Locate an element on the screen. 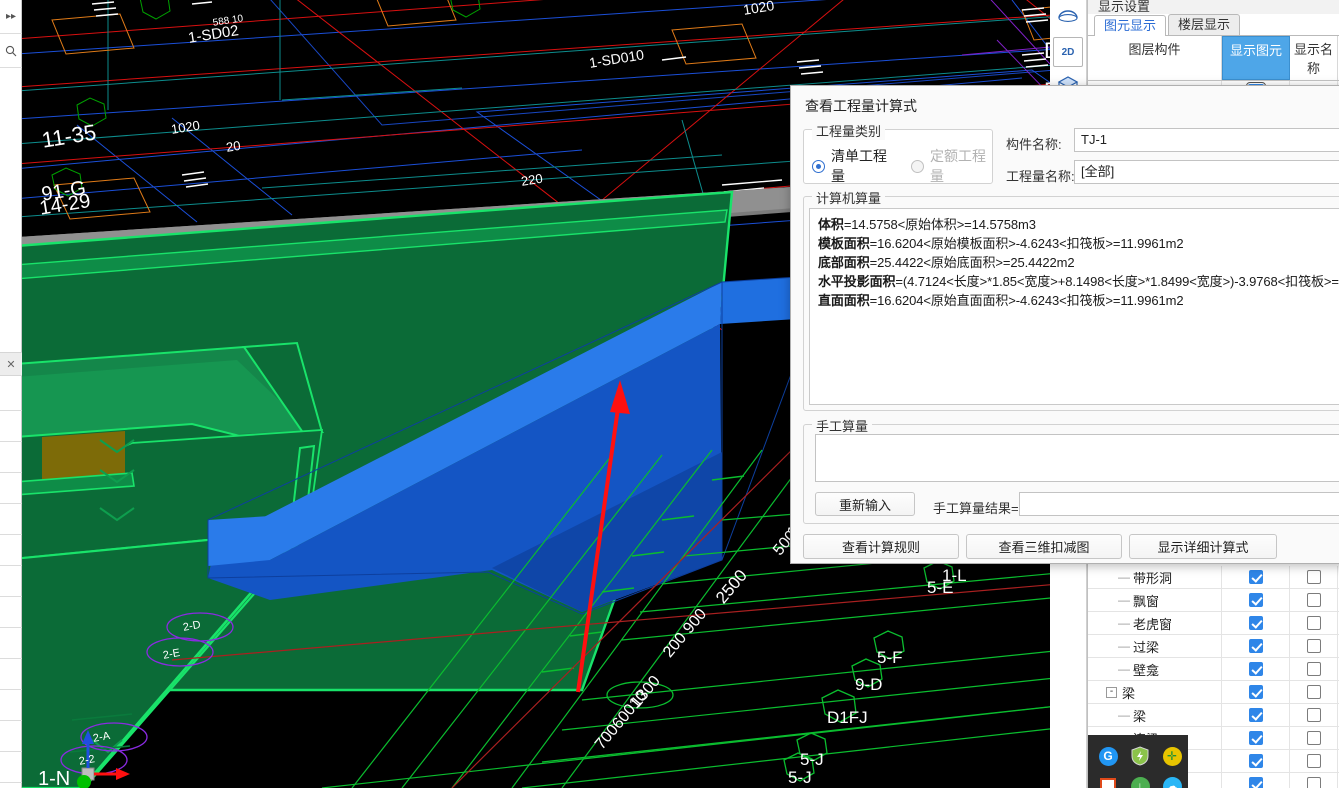  expand-panel-button: ▸▸ is located at coordinates (11, 17).